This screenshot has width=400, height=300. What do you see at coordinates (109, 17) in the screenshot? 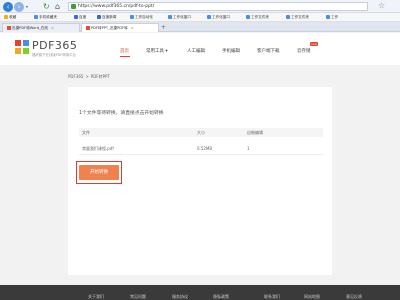
I see `bookmark-label: 百度新闻` at bounding box center [109, 17].